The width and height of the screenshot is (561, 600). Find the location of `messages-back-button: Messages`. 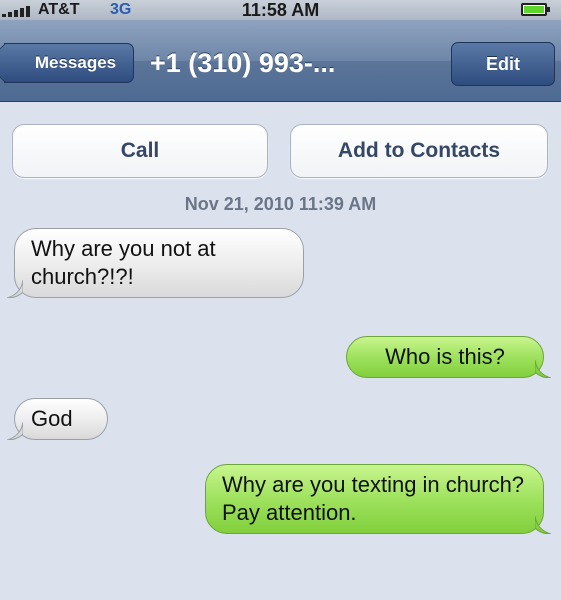

messages-back-button: Messages is located at coordinates (69, 63).